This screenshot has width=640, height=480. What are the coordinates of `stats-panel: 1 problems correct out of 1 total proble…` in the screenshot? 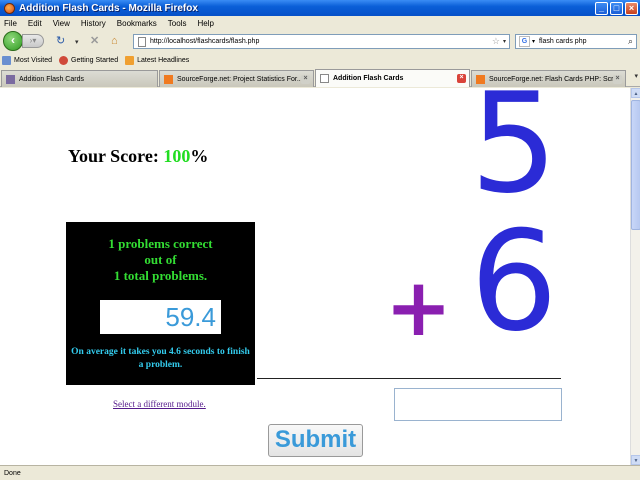 It's located at (160, 303).